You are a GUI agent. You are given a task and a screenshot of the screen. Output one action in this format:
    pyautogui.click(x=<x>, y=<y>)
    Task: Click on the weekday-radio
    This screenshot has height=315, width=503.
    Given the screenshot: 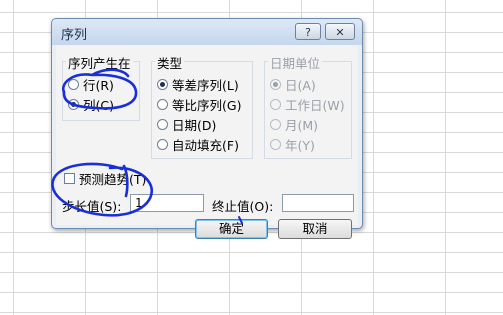 What is the action you would take?
    pyautogui.click(x=275, y=104)
    